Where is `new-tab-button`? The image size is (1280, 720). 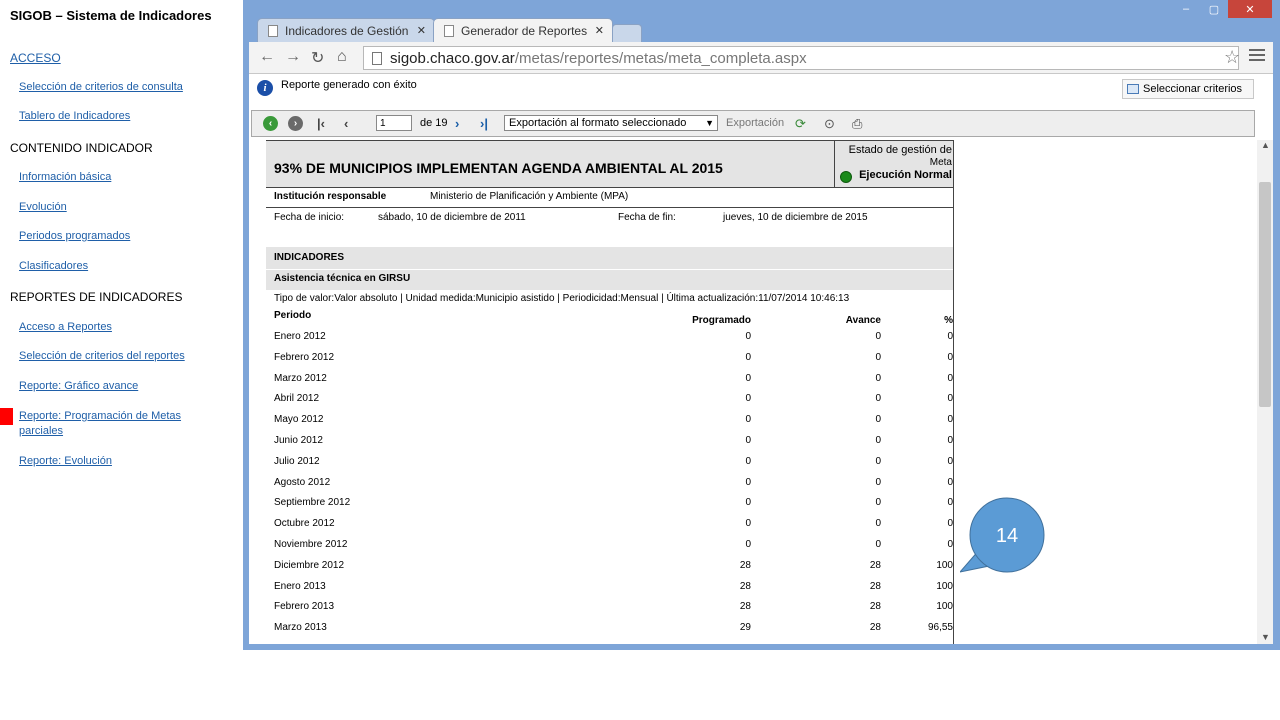
new-tab-button is located at coordinates (627, 33).